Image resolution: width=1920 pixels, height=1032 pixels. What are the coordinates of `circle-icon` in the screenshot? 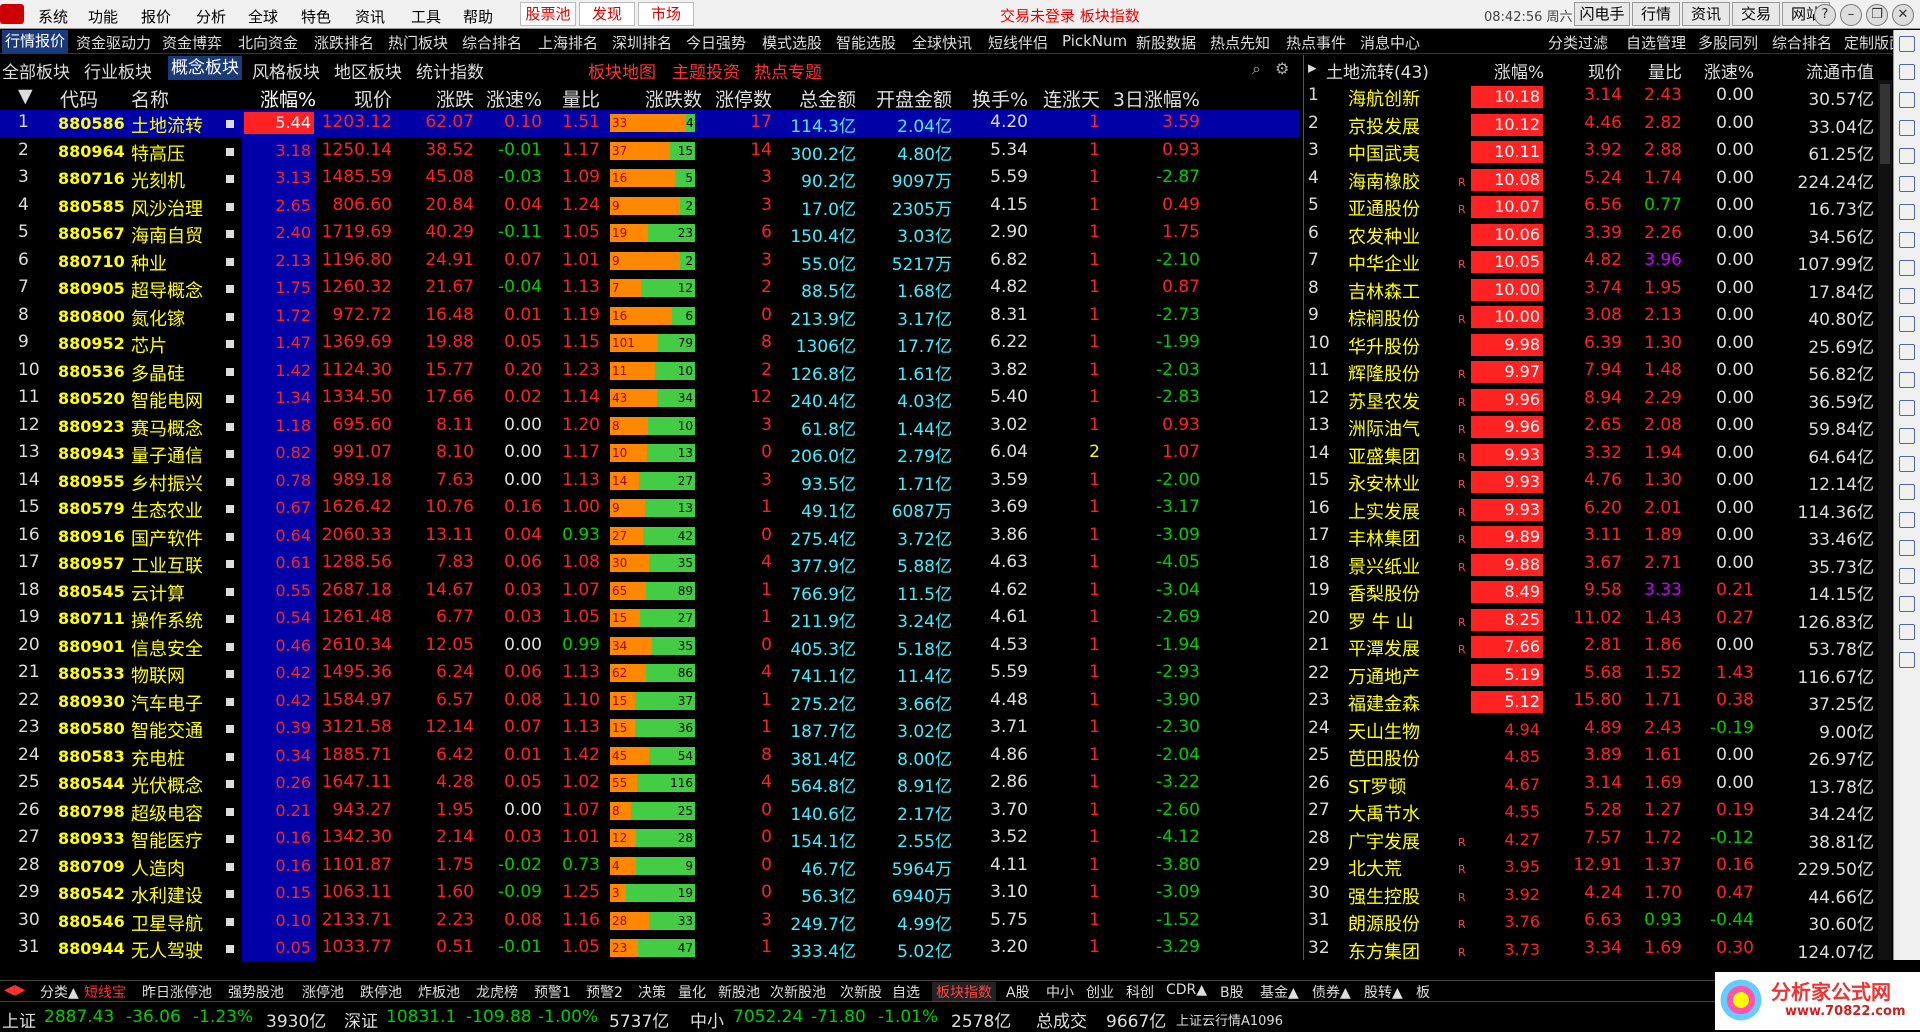 It's located at (1907, 436).